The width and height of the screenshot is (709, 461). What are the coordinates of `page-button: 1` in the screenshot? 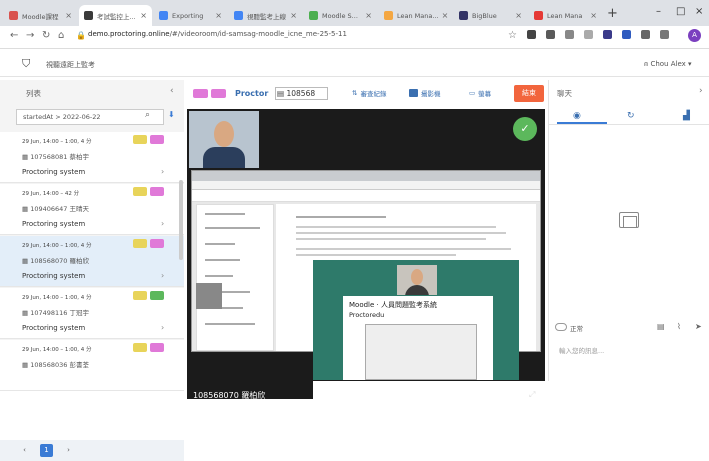 It's located at (46, 450).